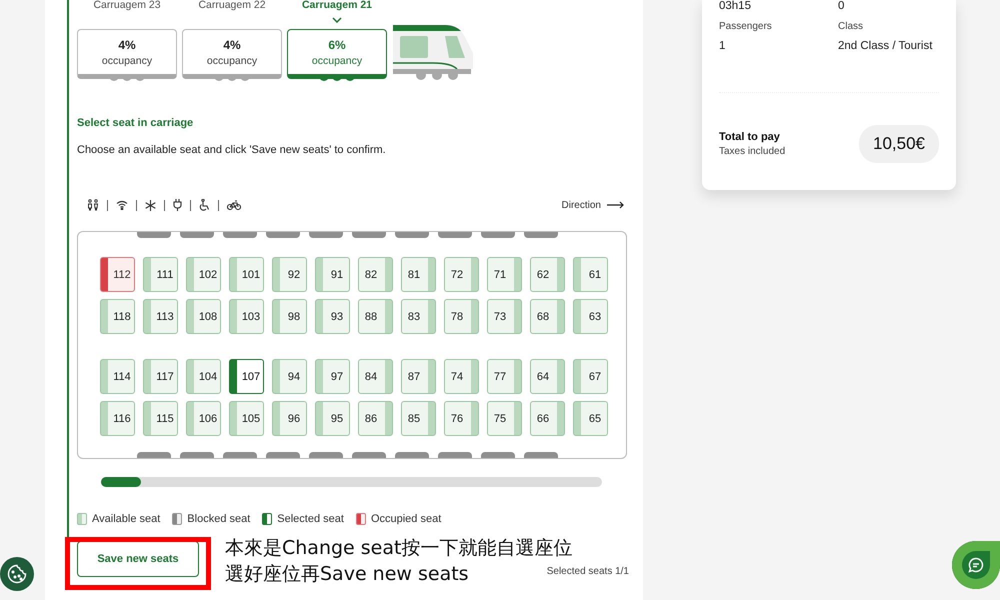 The width and height of the screenshot is (1000, 600). What do you see at coordinates (332, 316) in the screenshot?
I see `seat: 93` at bounding box center [332, 316].